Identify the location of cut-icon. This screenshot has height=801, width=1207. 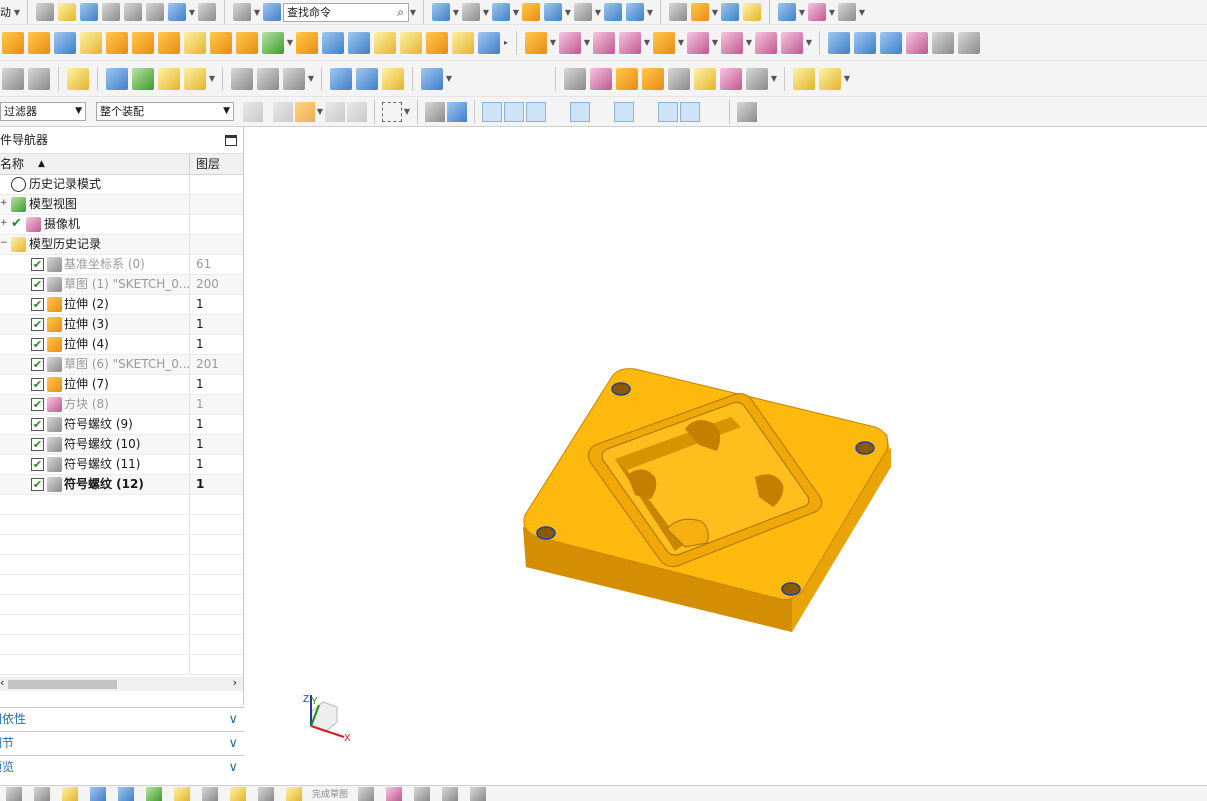
(111, 12).